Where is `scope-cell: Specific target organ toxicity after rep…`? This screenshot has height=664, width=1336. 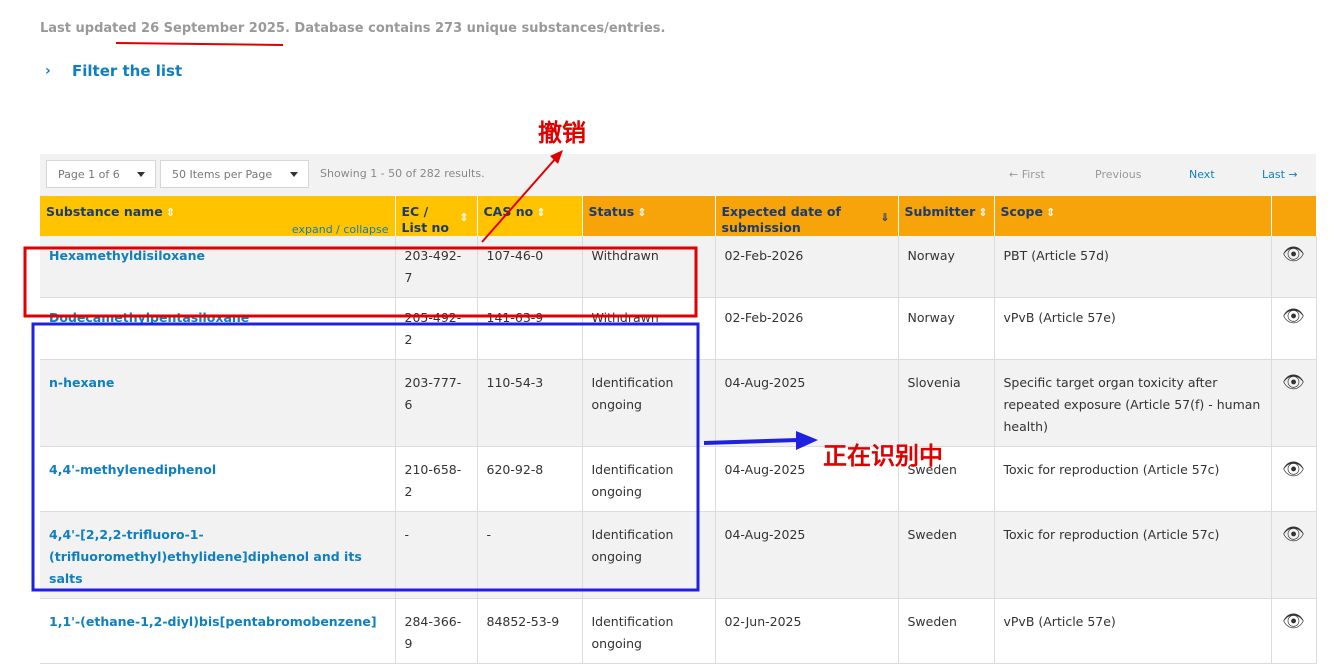 scope-cell: Specific target organ toxicity after rep… is located at coordinates (1133, 403).